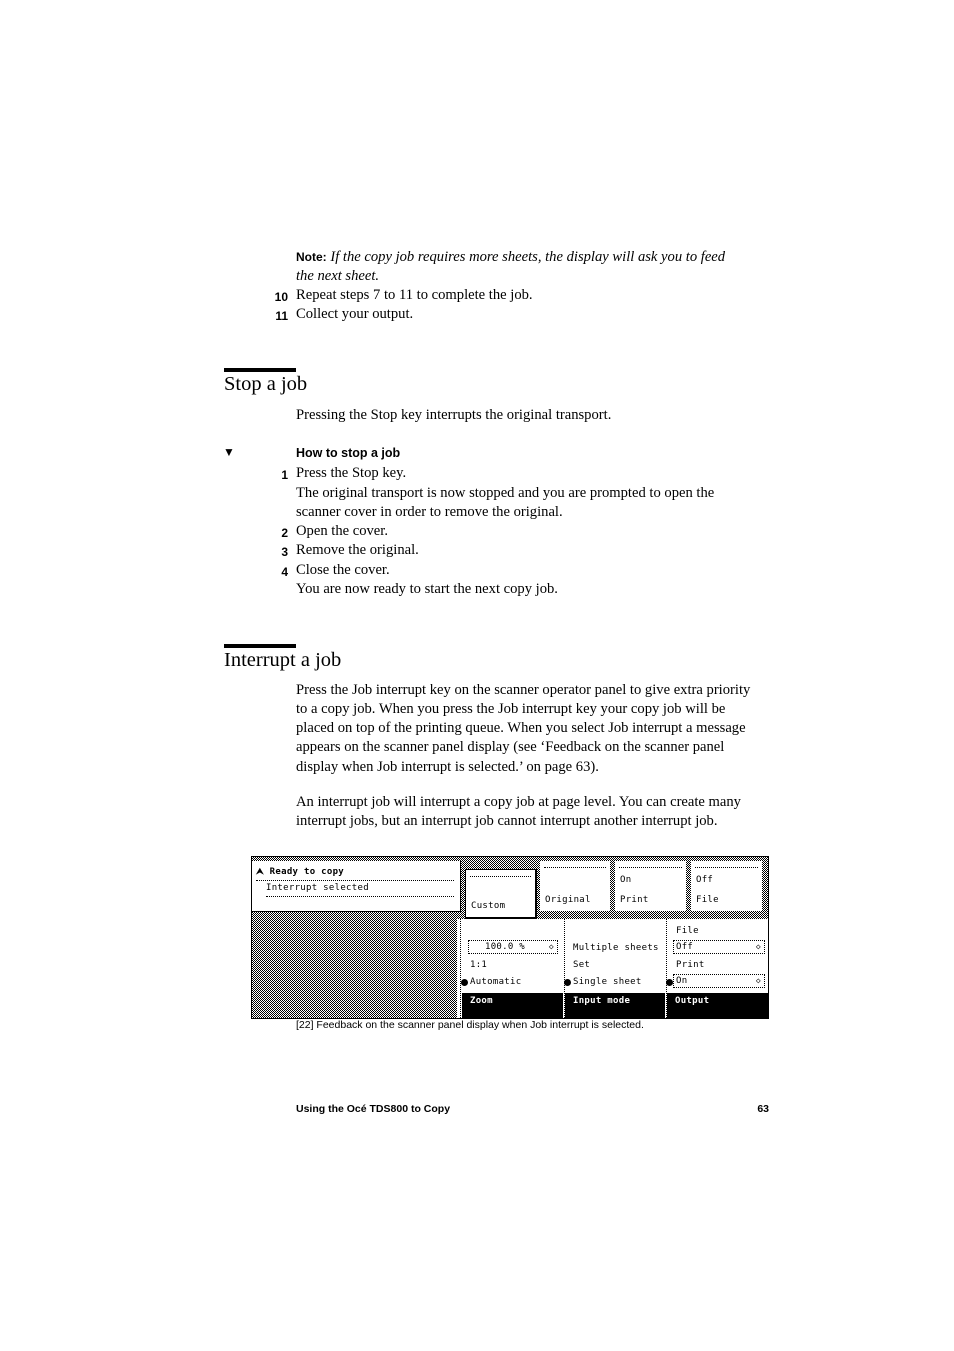  Describe the element at coordinates (343, 570) in the screenshot. I see `step-text: Close the cover.` at that location.